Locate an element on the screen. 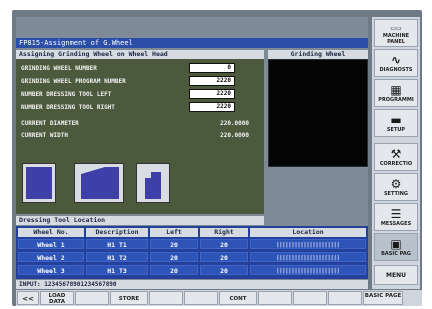 The height and width of the screenshot is (309, 432). readout-width: CURRENT WIDTH 220.0000 is located at coordinates (141, 135).